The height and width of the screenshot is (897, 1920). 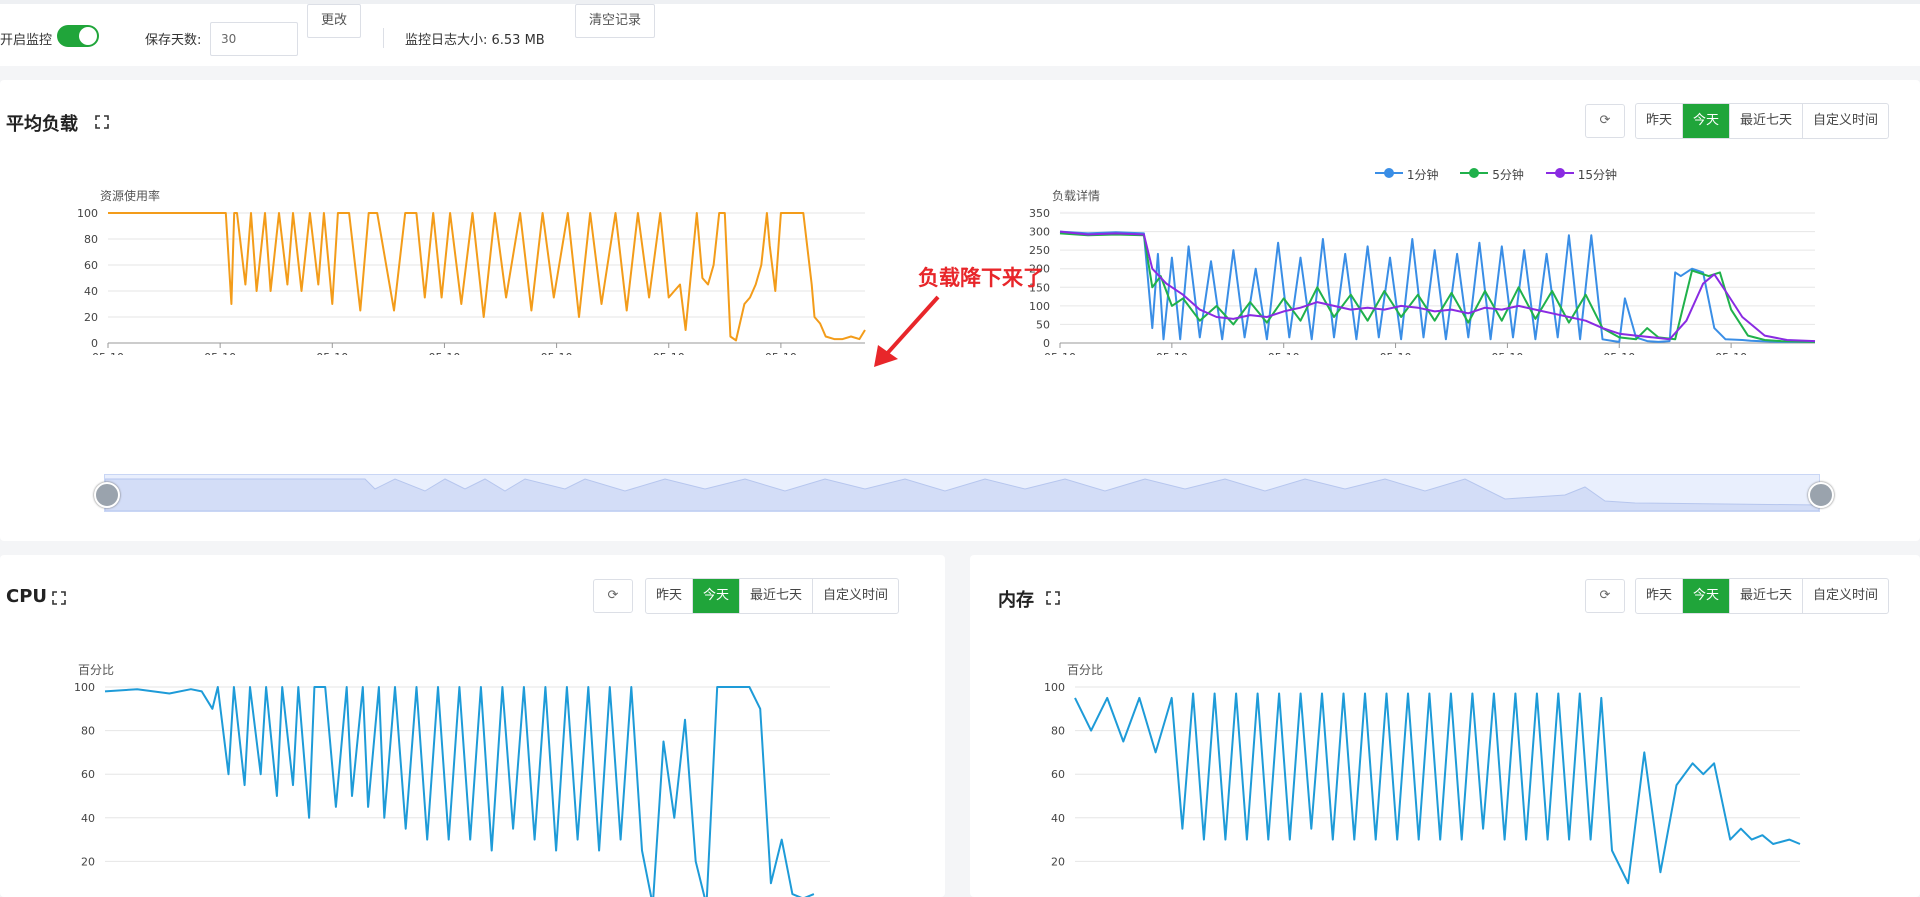 I want to click on refresh-button: ⟳, so click(x=1605, y=121).